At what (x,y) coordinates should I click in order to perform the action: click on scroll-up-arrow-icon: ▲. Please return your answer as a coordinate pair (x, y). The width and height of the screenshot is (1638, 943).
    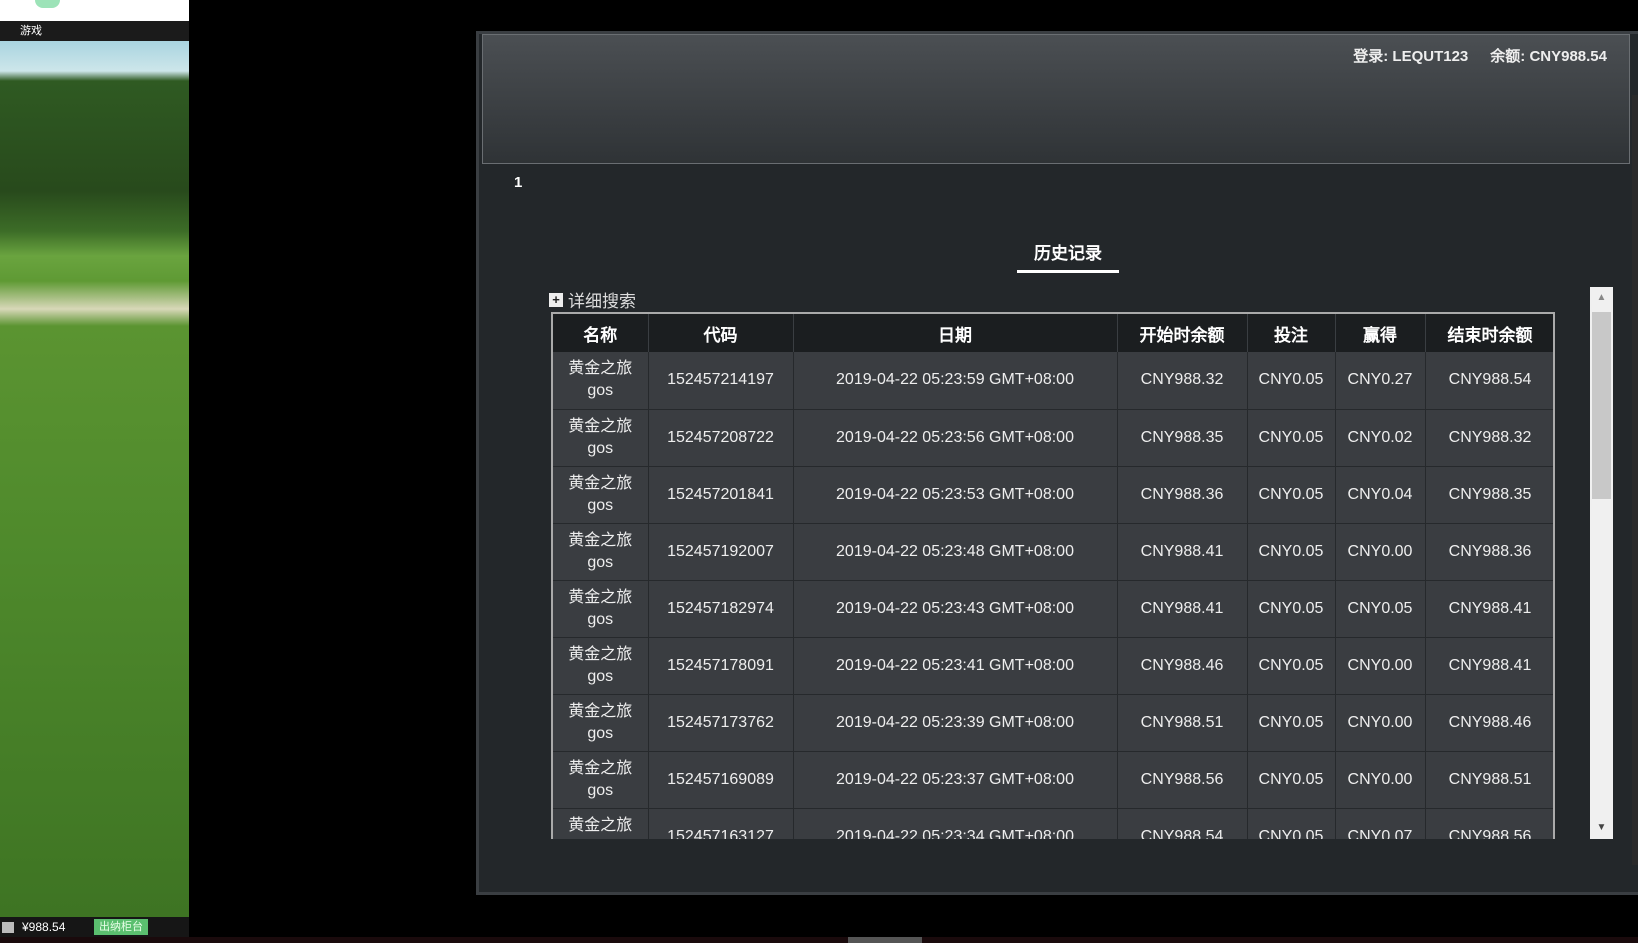
    Looking at the image, I should click on (1601, 298).